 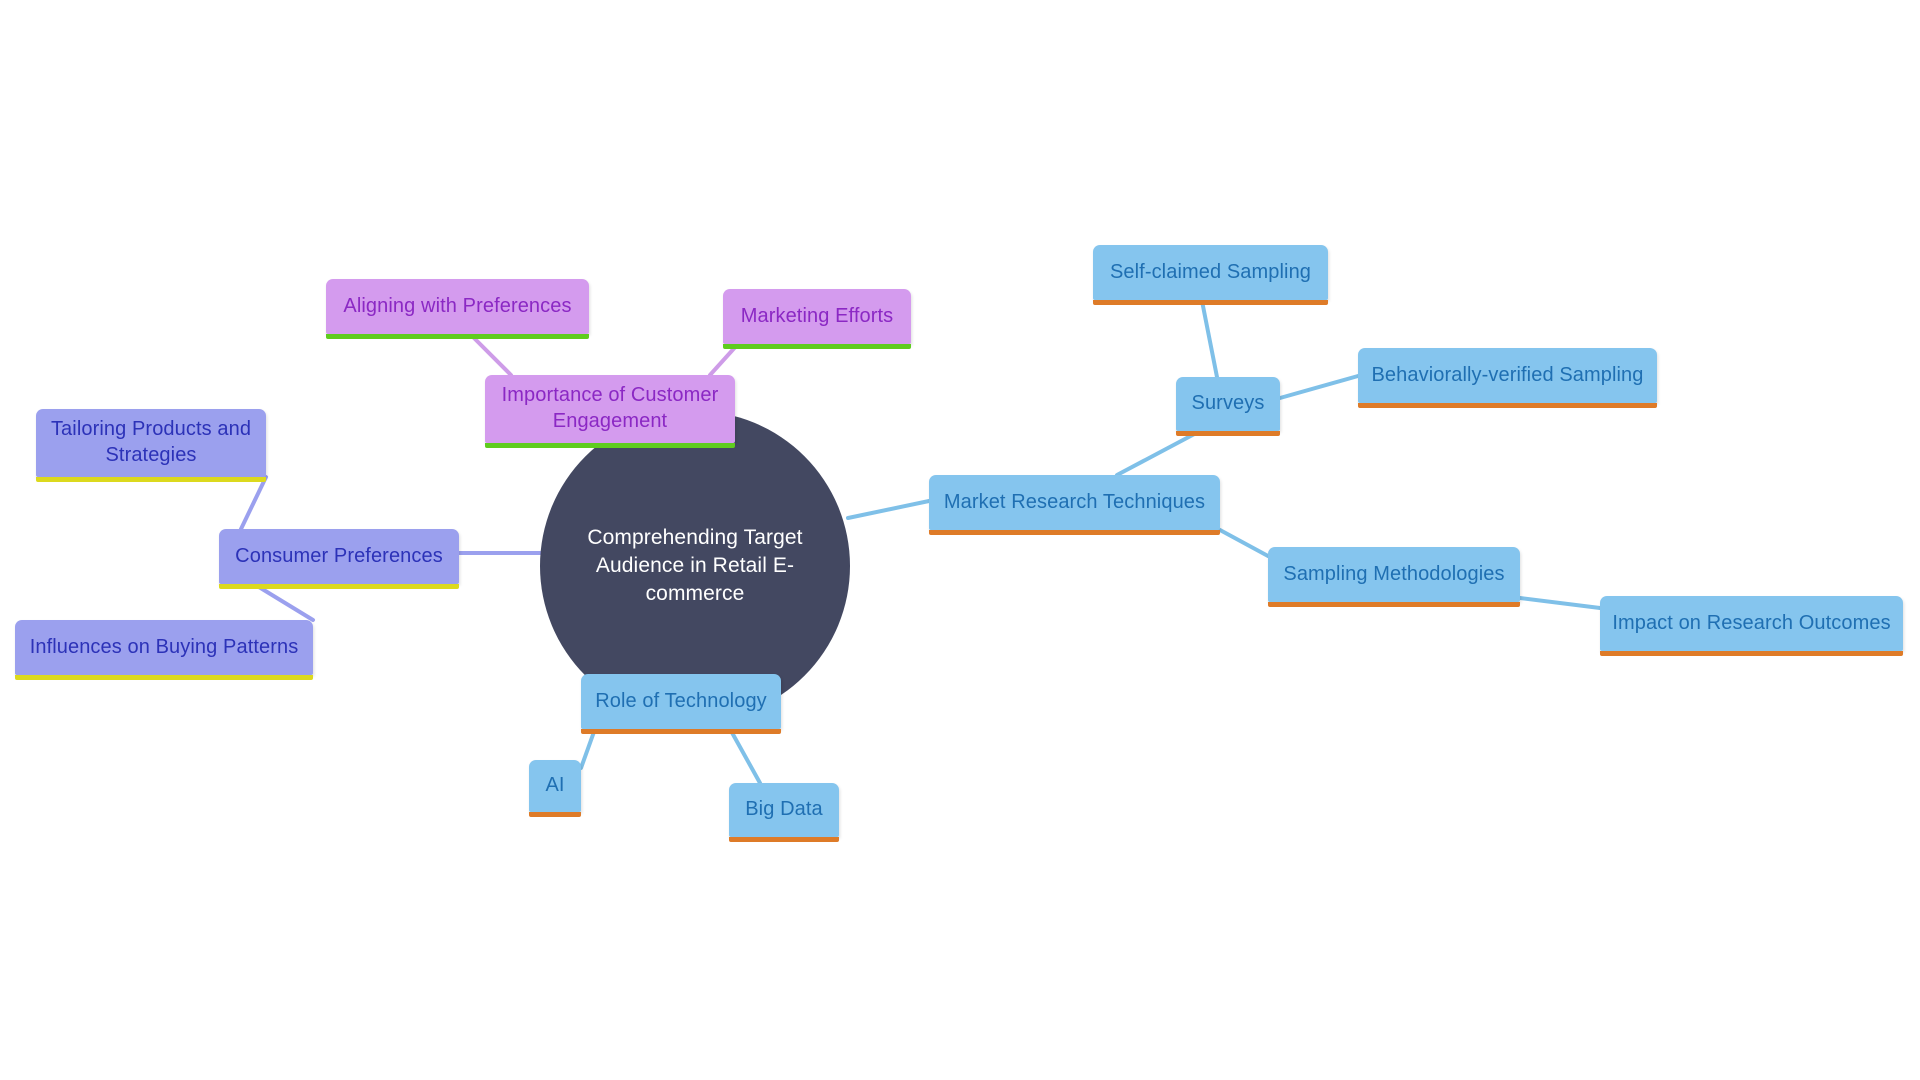 I want to click on node-market-research-techniques: Market Research Techniques, so click(x=1074, y=505).